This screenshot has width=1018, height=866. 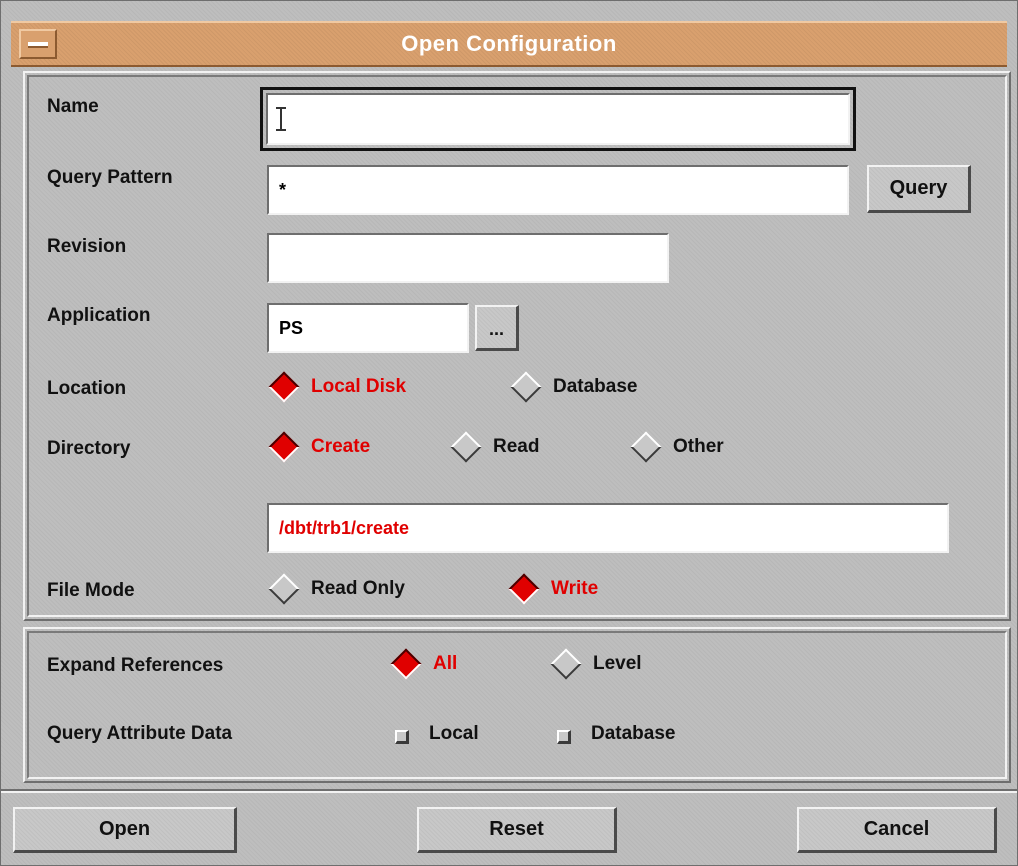 What do you see at coordinates (135, 665) in the screenshot?
I see `expand-references-label: Expand References` at bounding box center [135, 665].